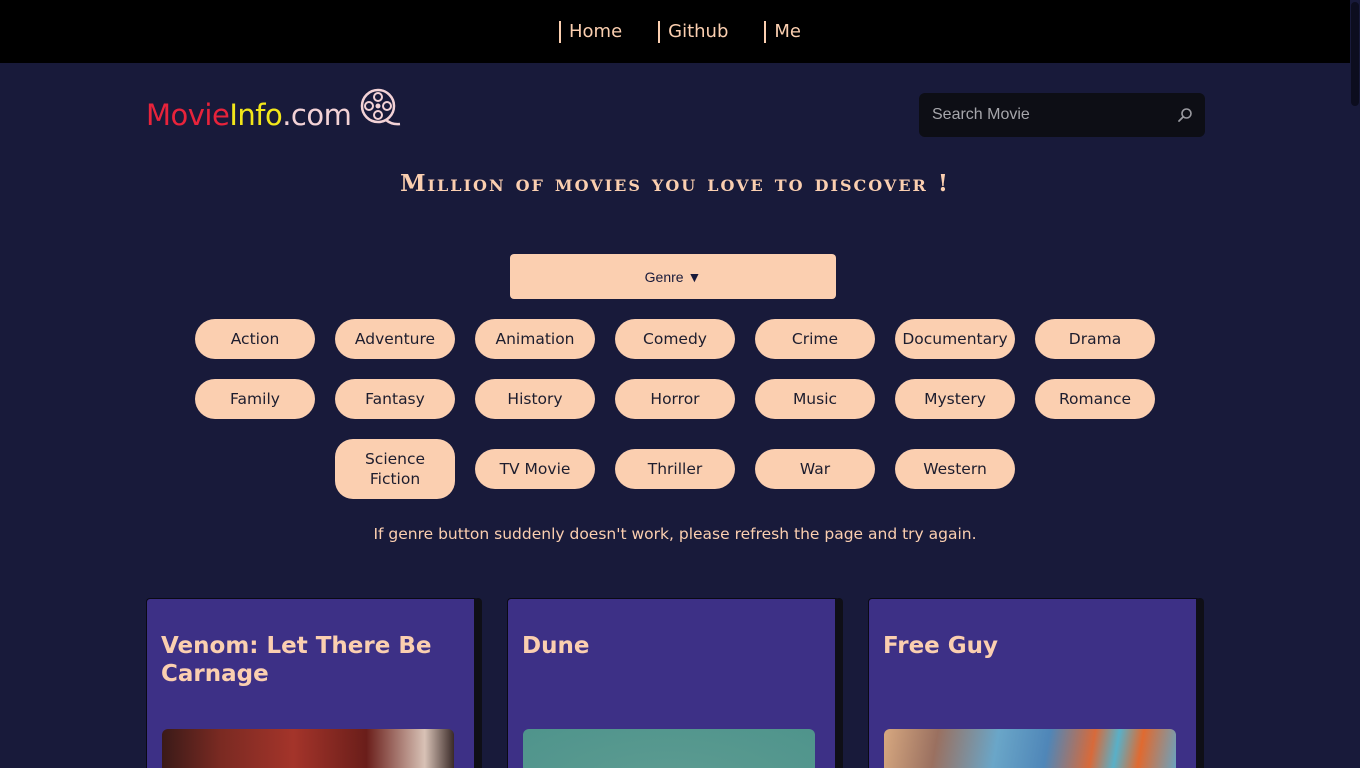  What do you see at coordinates (675, 183) in the screenshot?
I see `page-tagline: Million of movies you love to discover !` at bounding box center [675, 183].